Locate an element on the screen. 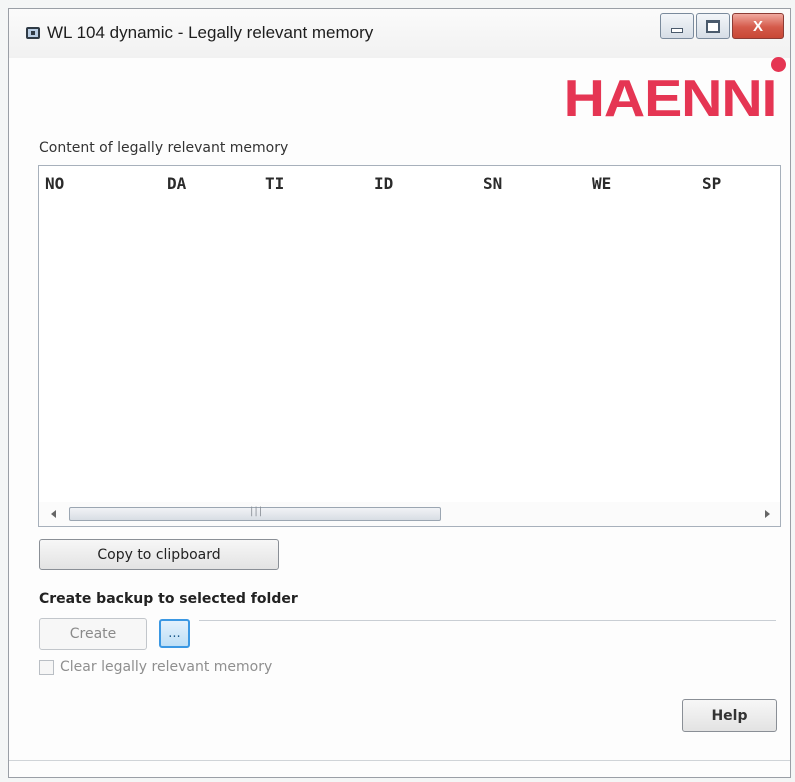 This screenshot has width=795, height=782. scroll-right-icon is located at coordinates (767, 514).